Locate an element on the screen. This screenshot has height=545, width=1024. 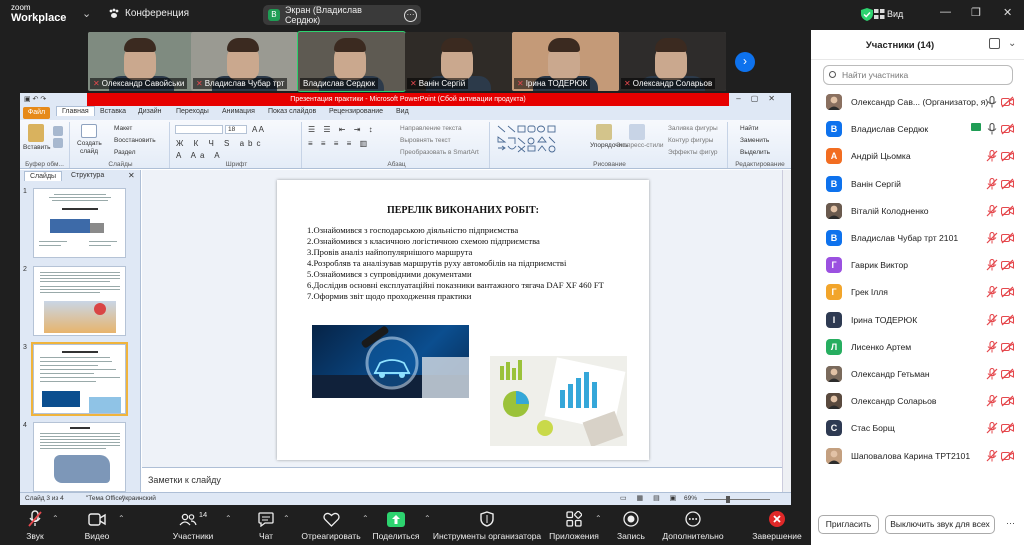
close-icon: ✕ is located at coordinates (1007, 12).